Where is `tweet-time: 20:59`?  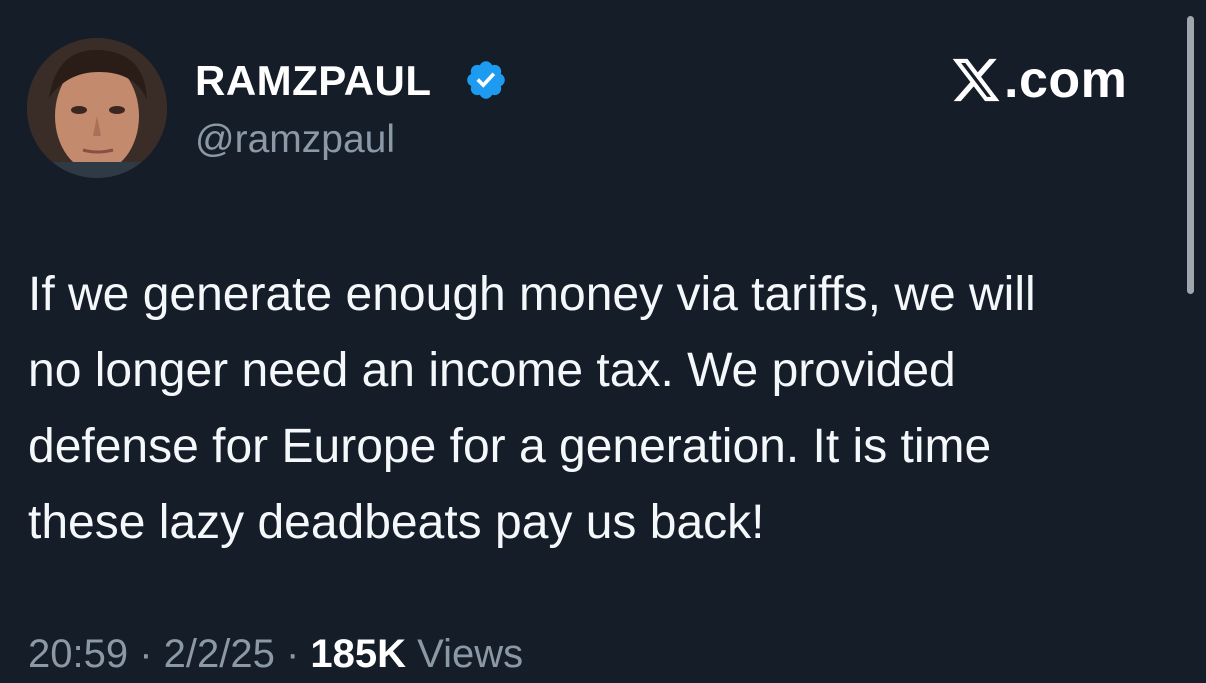 tweet-time: 20:59 is located at coordinates (78, 654).